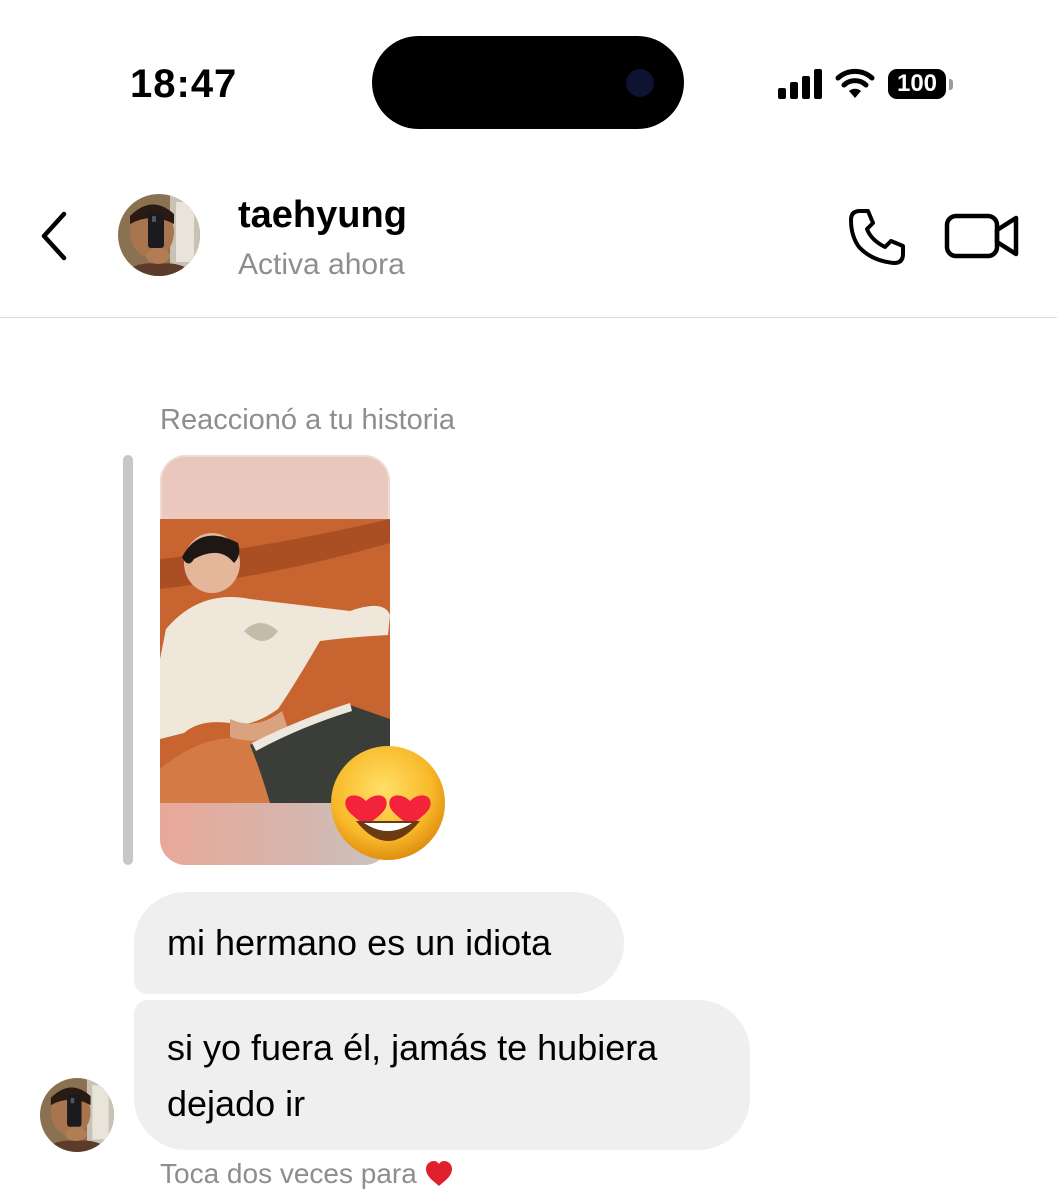 This screenshot has height=1200, width=1057. I want to click on battery-icon: 100, so click(920, 84).